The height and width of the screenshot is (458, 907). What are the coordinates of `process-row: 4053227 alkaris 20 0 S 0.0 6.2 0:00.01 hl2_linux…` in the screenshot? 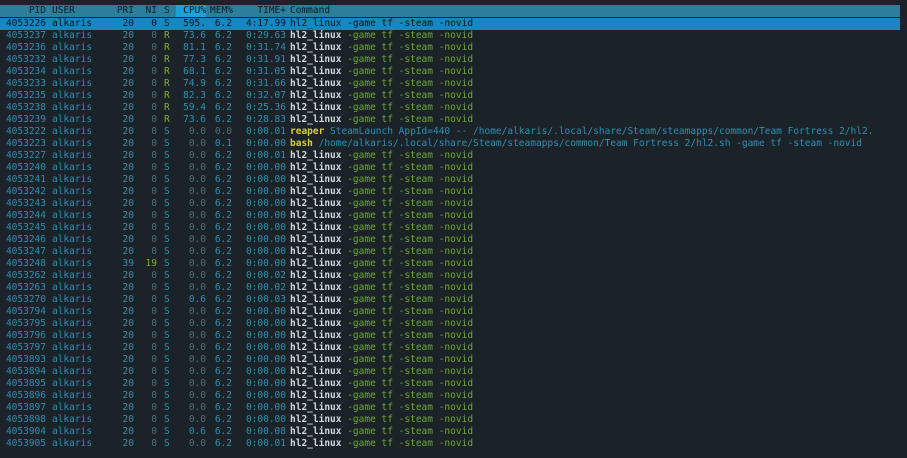 It's located at (450, 156).